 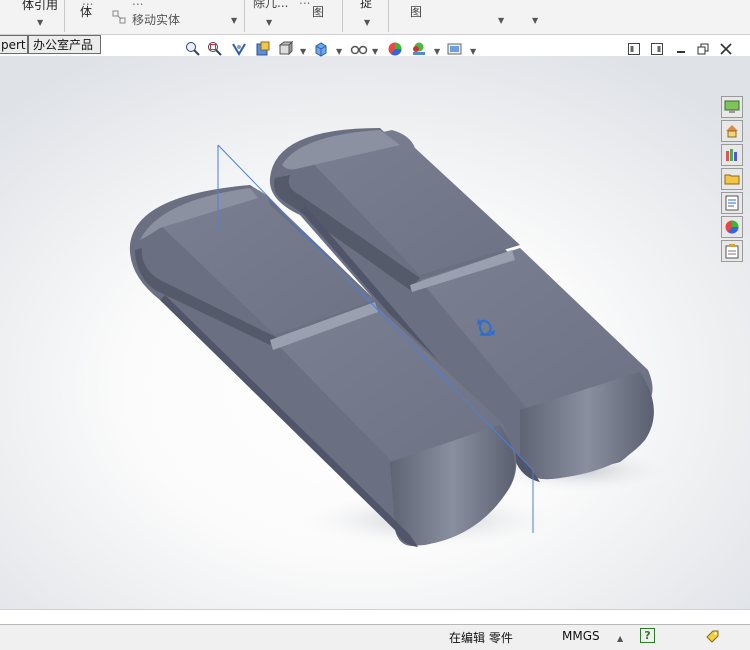 What do you see at coordinates (481, 638) in the screenshot?
I see `editing-status: 在编辑 零件` at bounding box center [481, 638].